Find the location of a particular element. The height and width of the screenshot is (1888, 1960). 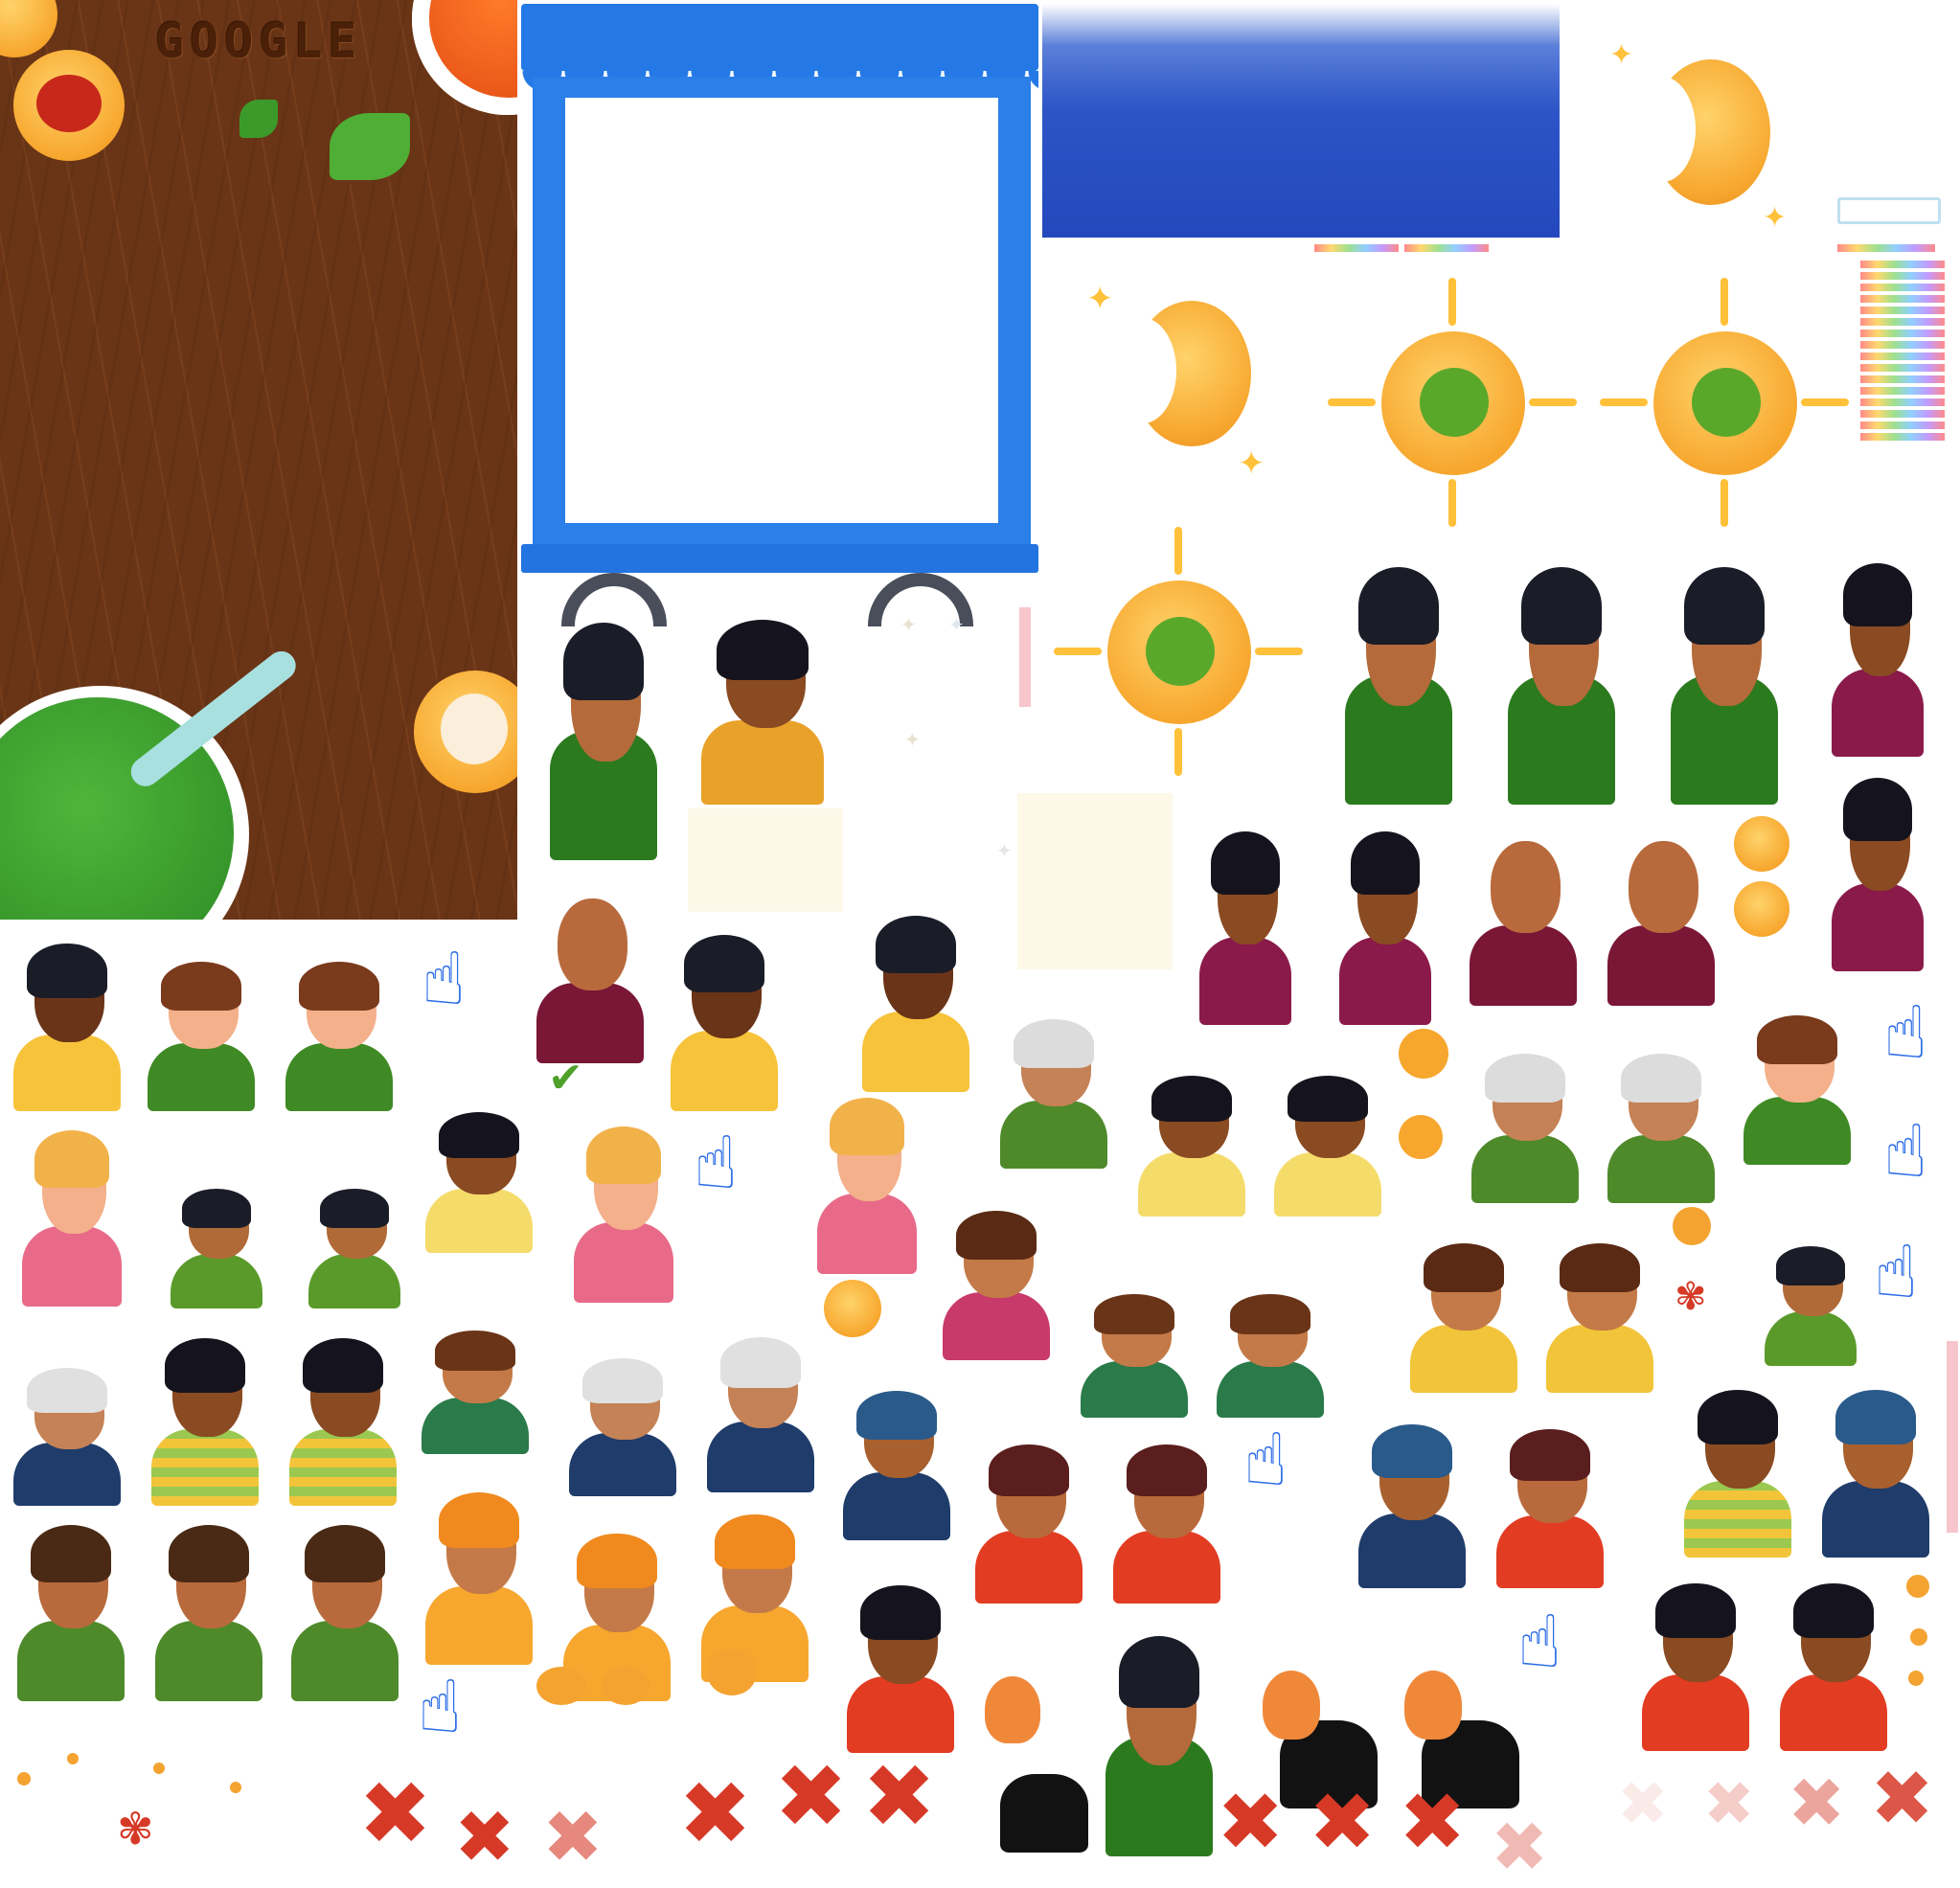

rainbow-bars is located at coordinates (1902, 352).